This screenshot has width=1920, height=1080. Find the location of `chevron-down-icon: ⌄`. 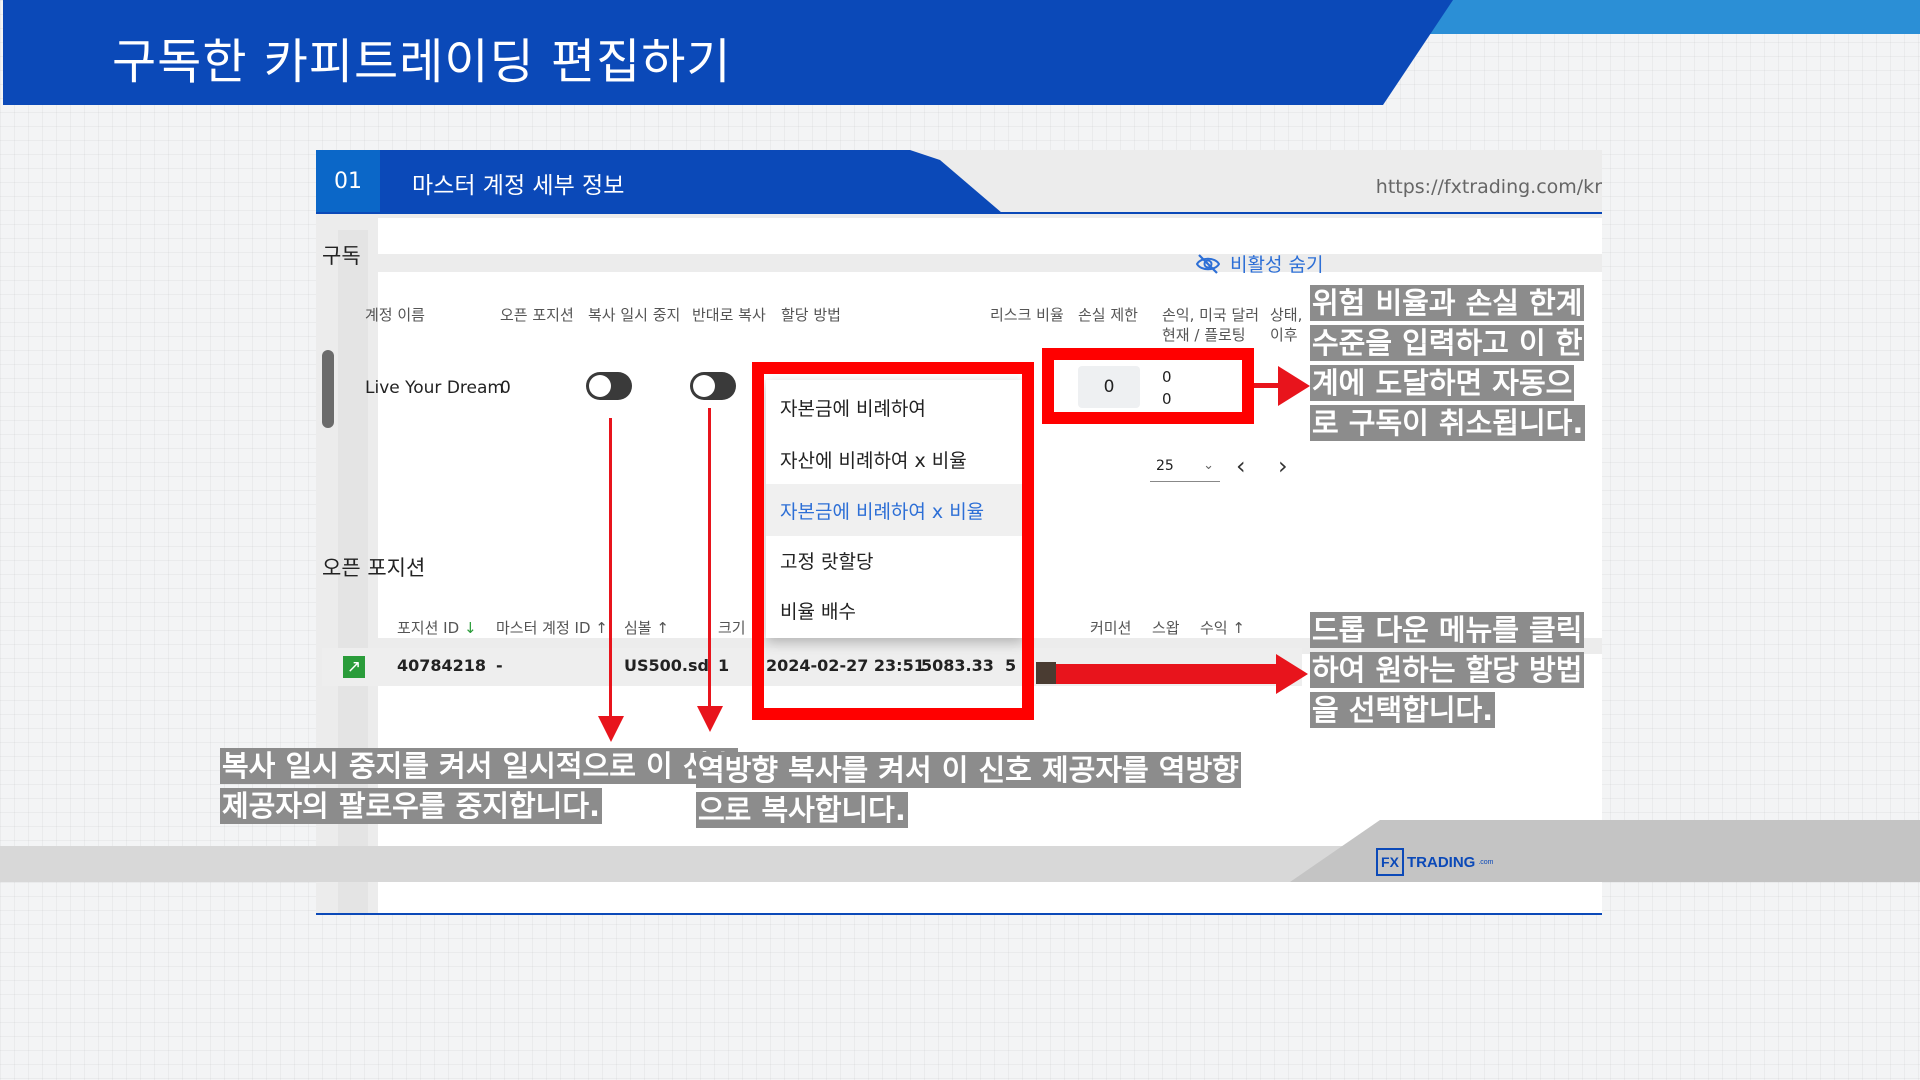

chevron-down-icon: ⌄ is located at coordinates (1208, 465).